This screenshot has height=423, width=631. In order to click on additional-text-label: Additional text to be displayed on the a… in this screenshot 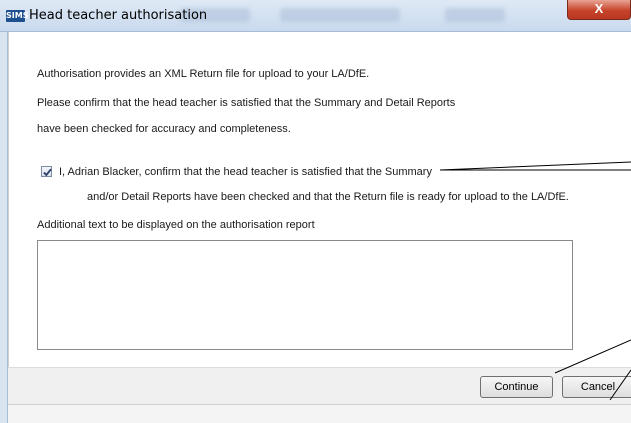, I will do `click(176, 225)`.